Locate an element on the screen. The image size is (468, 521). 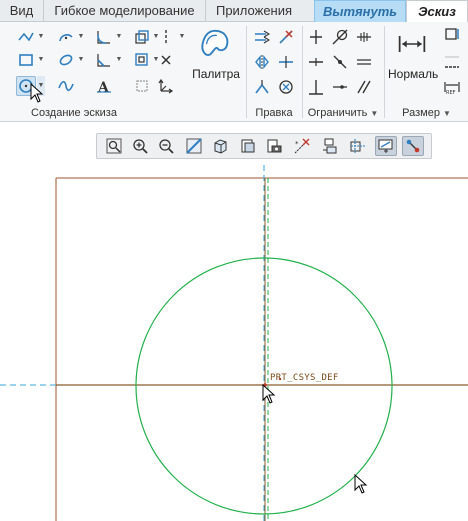
rectangle-dropdown: ▼ is located at coordinates (41, 60).